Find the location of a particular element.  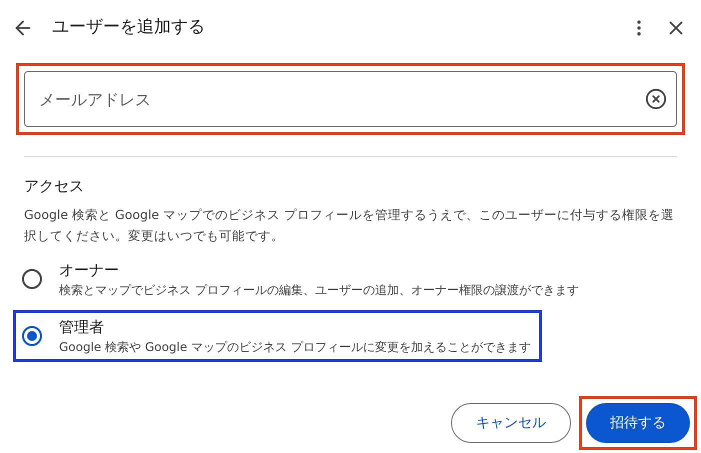

role-label: 管理者 is located at coordinates (82, 327).